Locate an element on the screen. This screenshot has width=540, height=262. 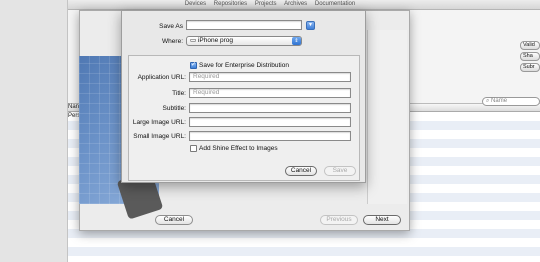
where-popup: ▭ iPhone prog is located at coordinates (244, 41).